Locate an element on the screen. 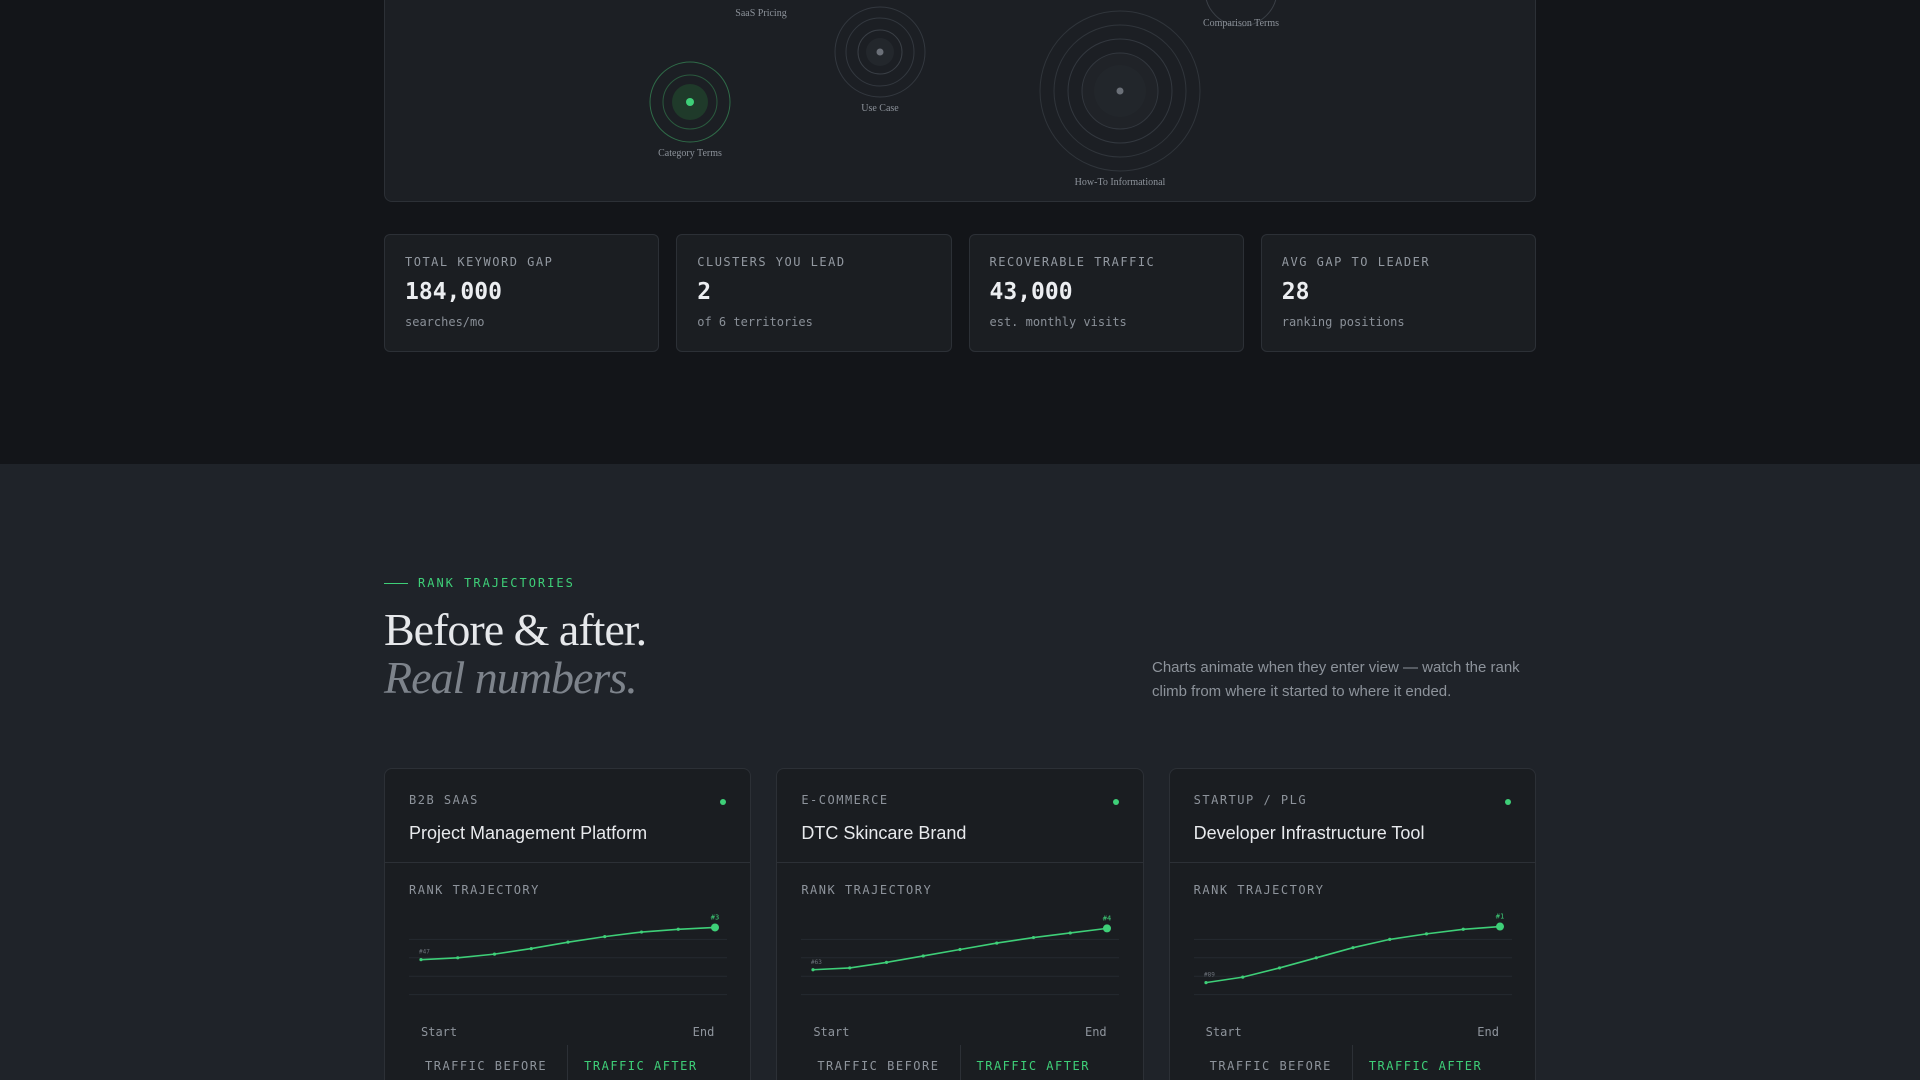 This screenshot has width=1920, height=1080. bubble-how-to-informational is located at coordinates (1120, 91).